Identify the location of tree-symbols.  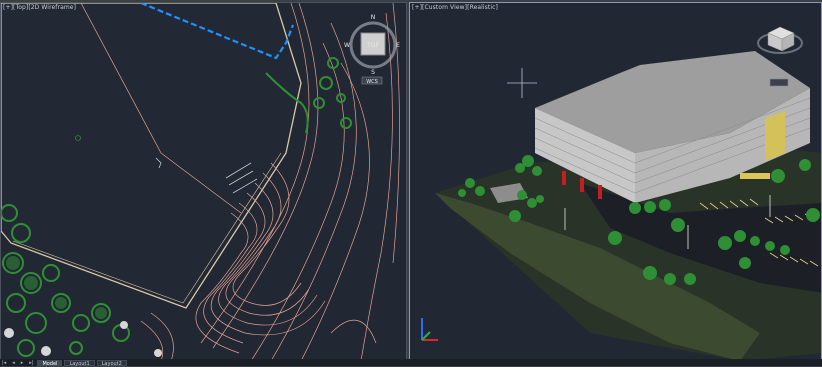
(83, 339).